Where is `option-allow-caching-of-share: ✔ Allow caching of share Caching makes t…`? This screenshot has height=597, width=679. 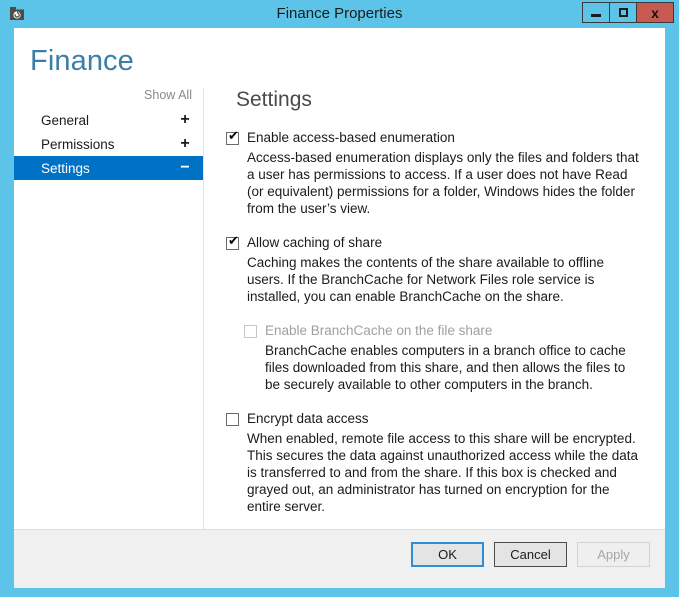
option-allow-caching-of-share: ✔ Allow caching of share Caching makes t… is located at coordinates (436, 270).